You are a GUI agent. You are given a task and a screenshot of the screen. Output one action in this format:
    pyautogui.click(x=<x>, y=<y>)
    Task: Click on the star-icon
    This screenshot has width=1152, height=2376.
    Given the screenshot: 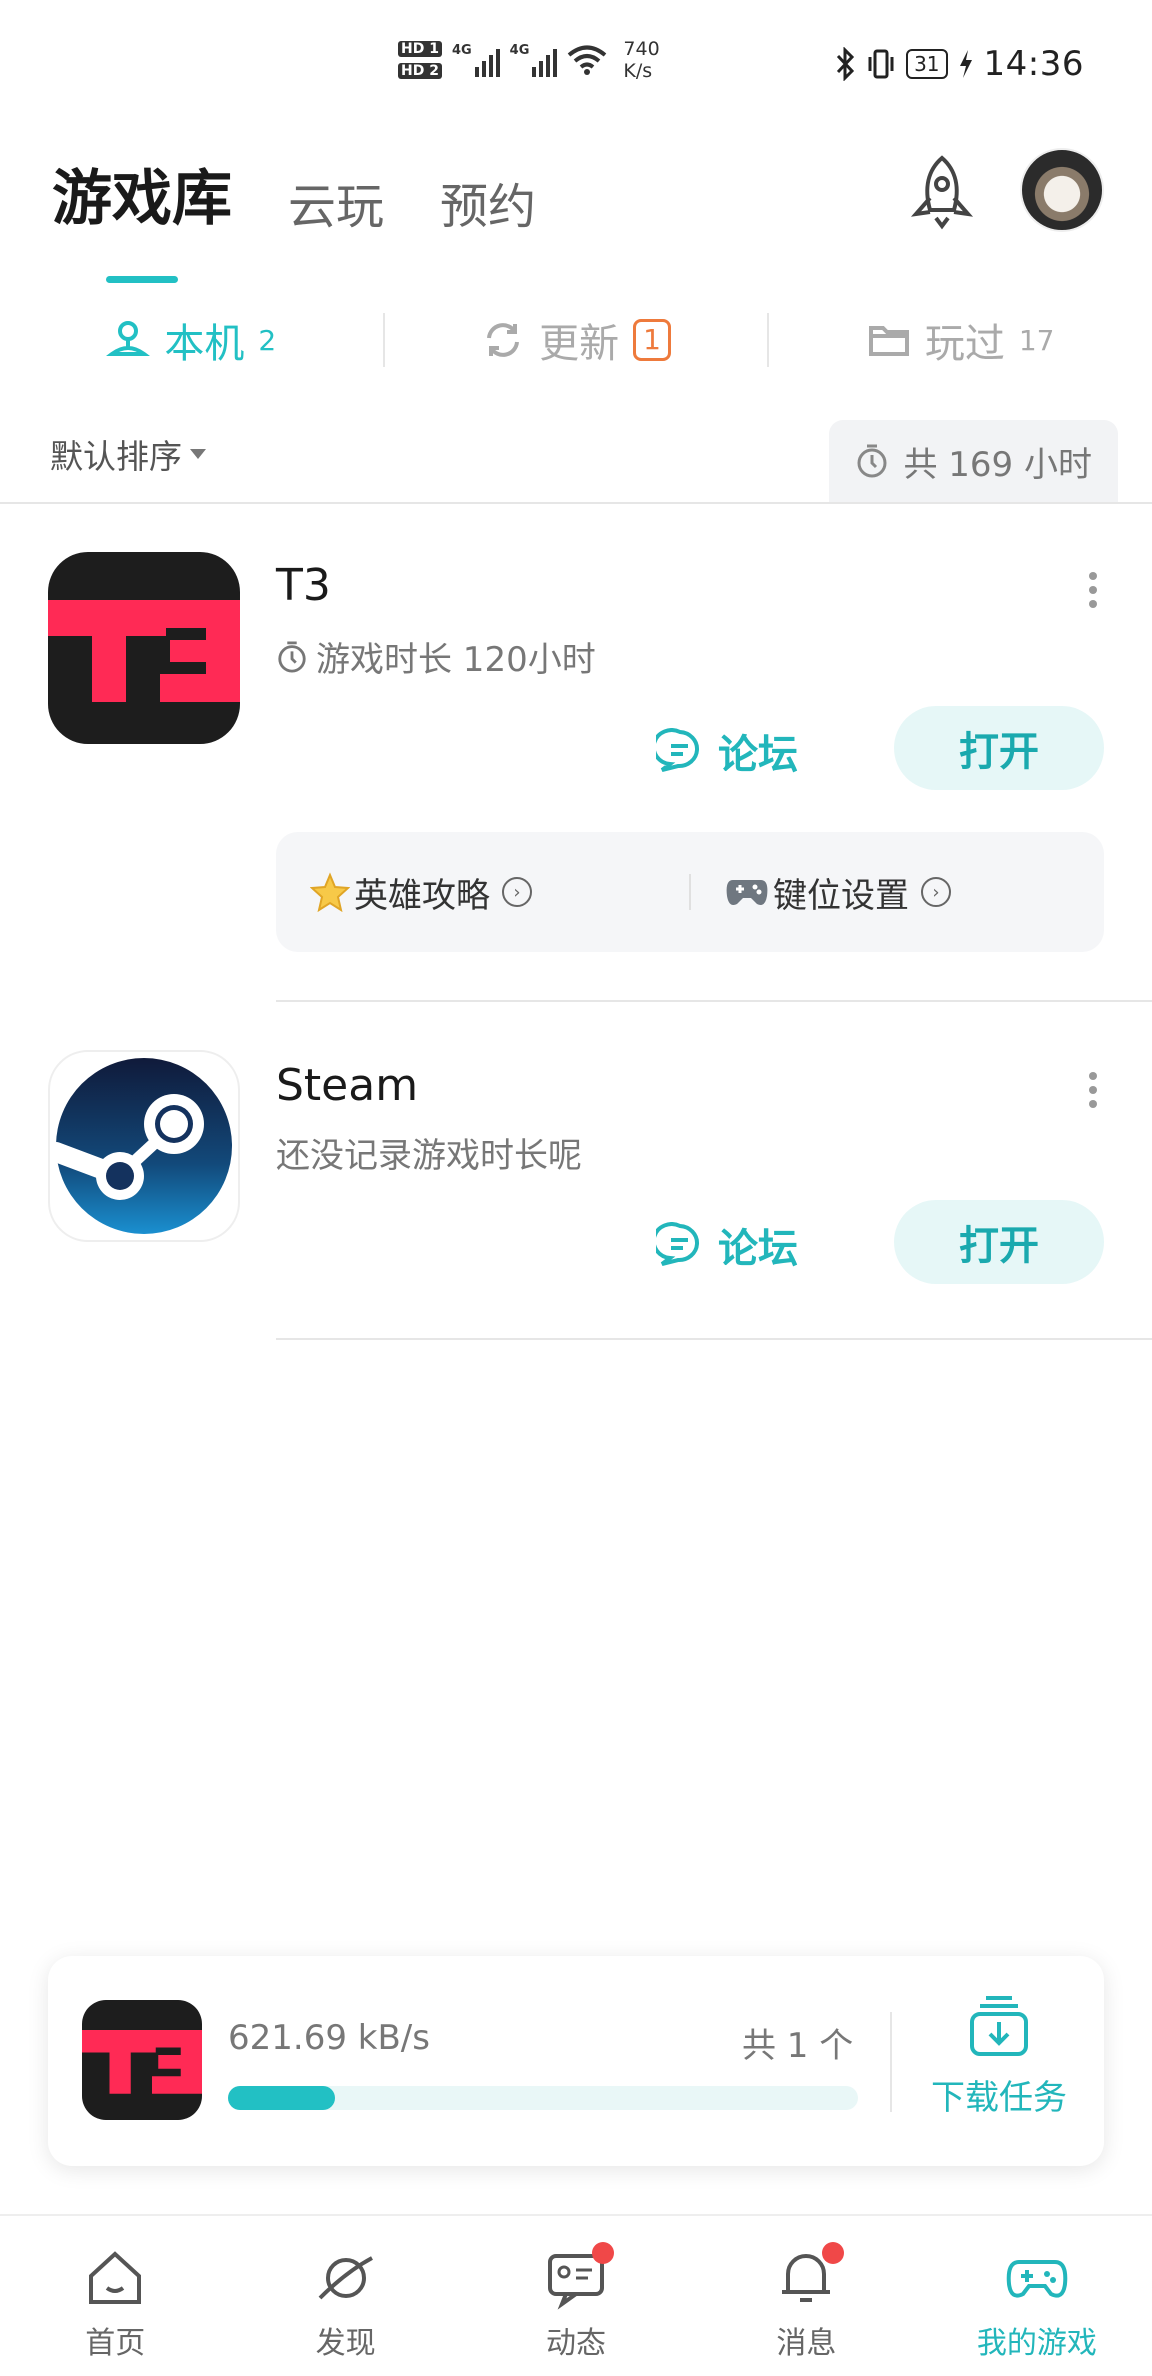 What is the action you would take?
    pyautogui.click(x=330, y=892)
    